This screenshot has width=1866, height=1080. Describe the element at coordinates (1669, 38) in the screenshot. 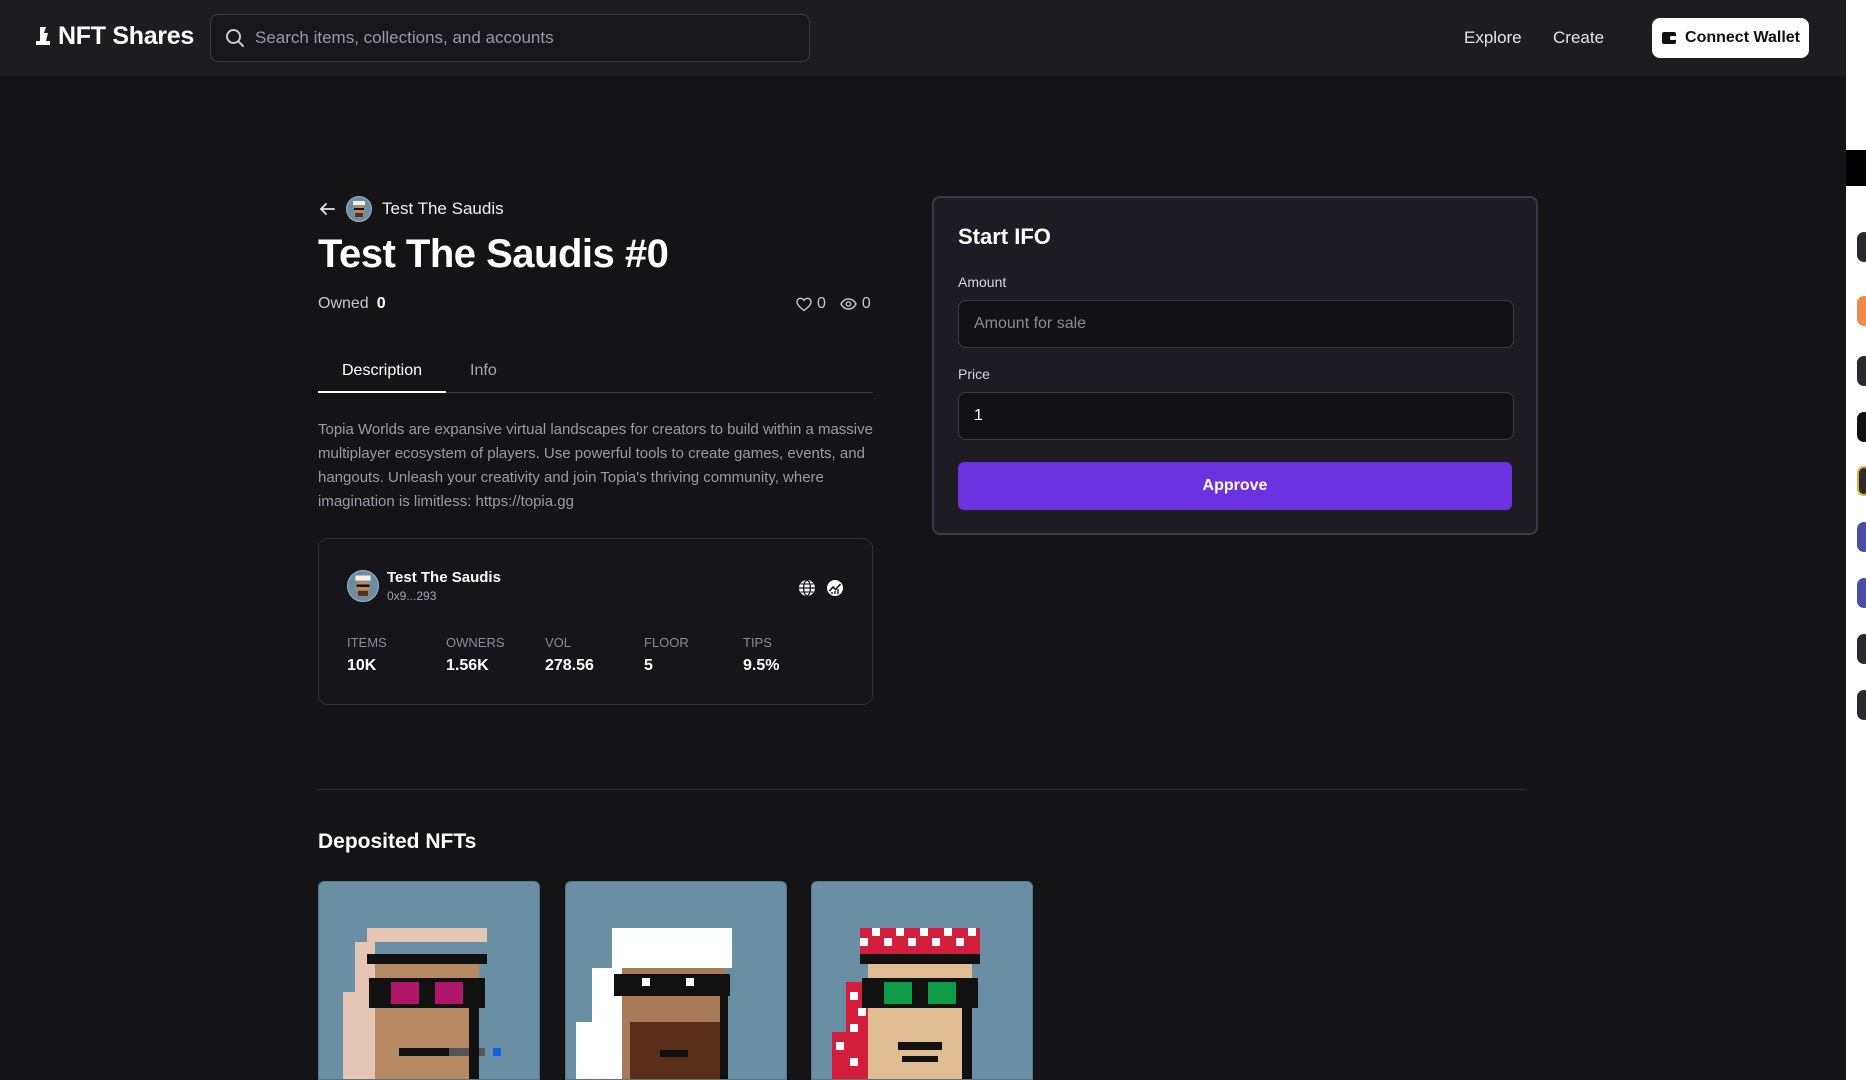

I see `wallet-icon` at that location.